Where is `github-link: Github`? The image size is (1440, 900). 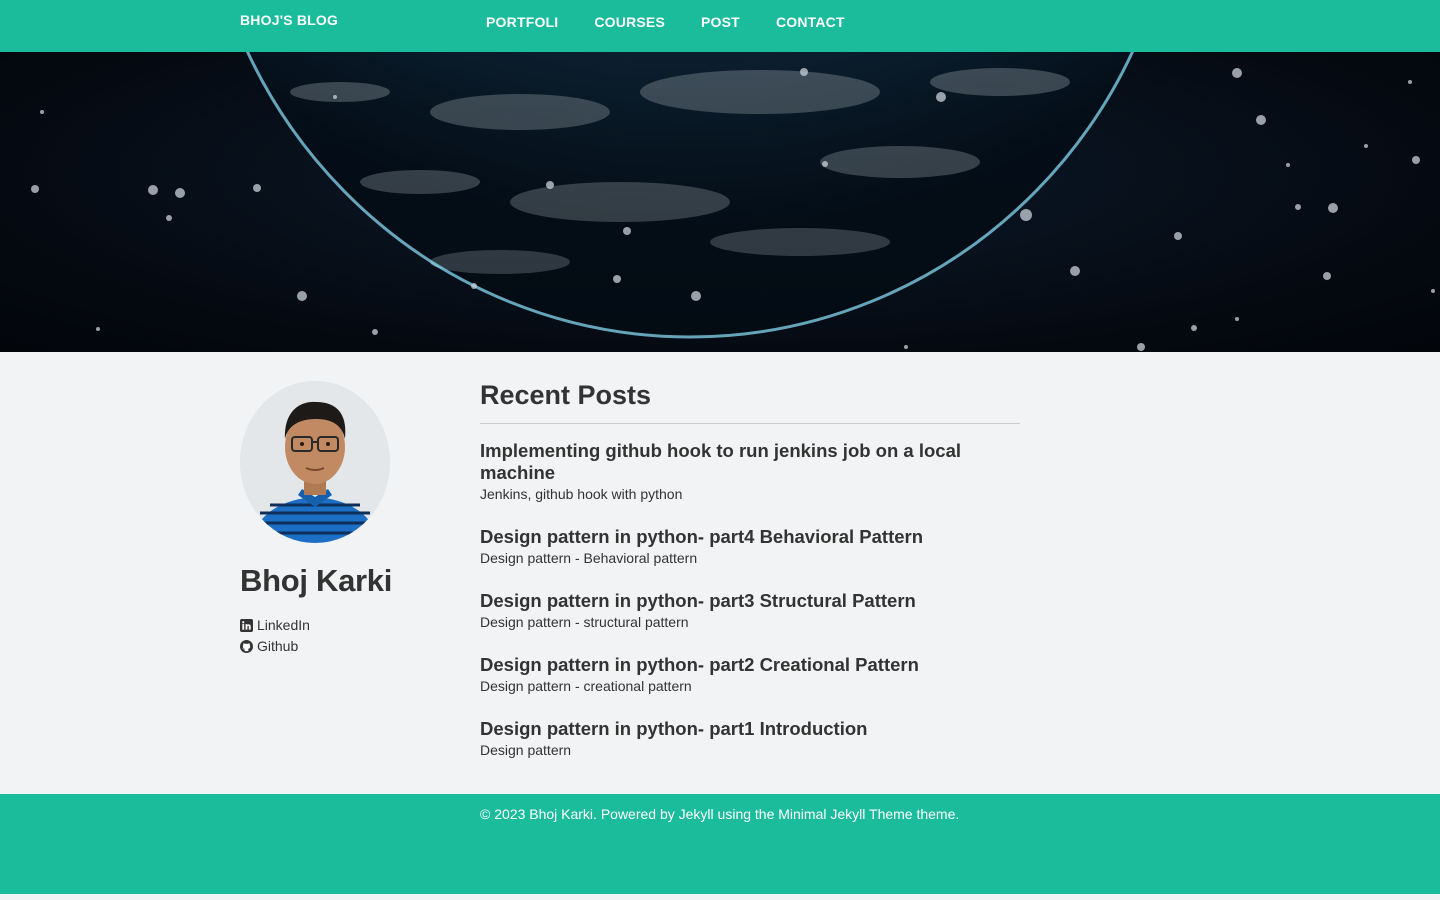
github-link: Github is located at coordinates (277, 646).